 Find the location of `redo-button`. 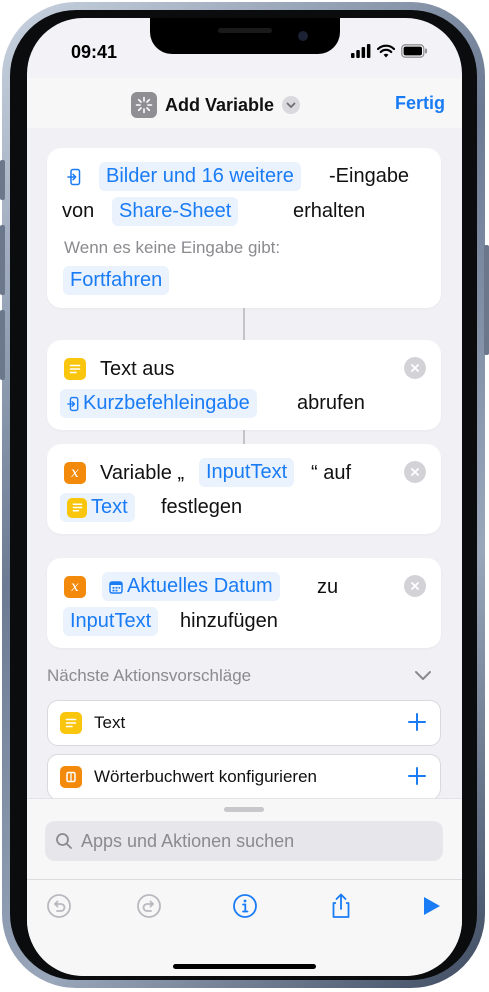

redo-button is located at coordinates (149, 906).